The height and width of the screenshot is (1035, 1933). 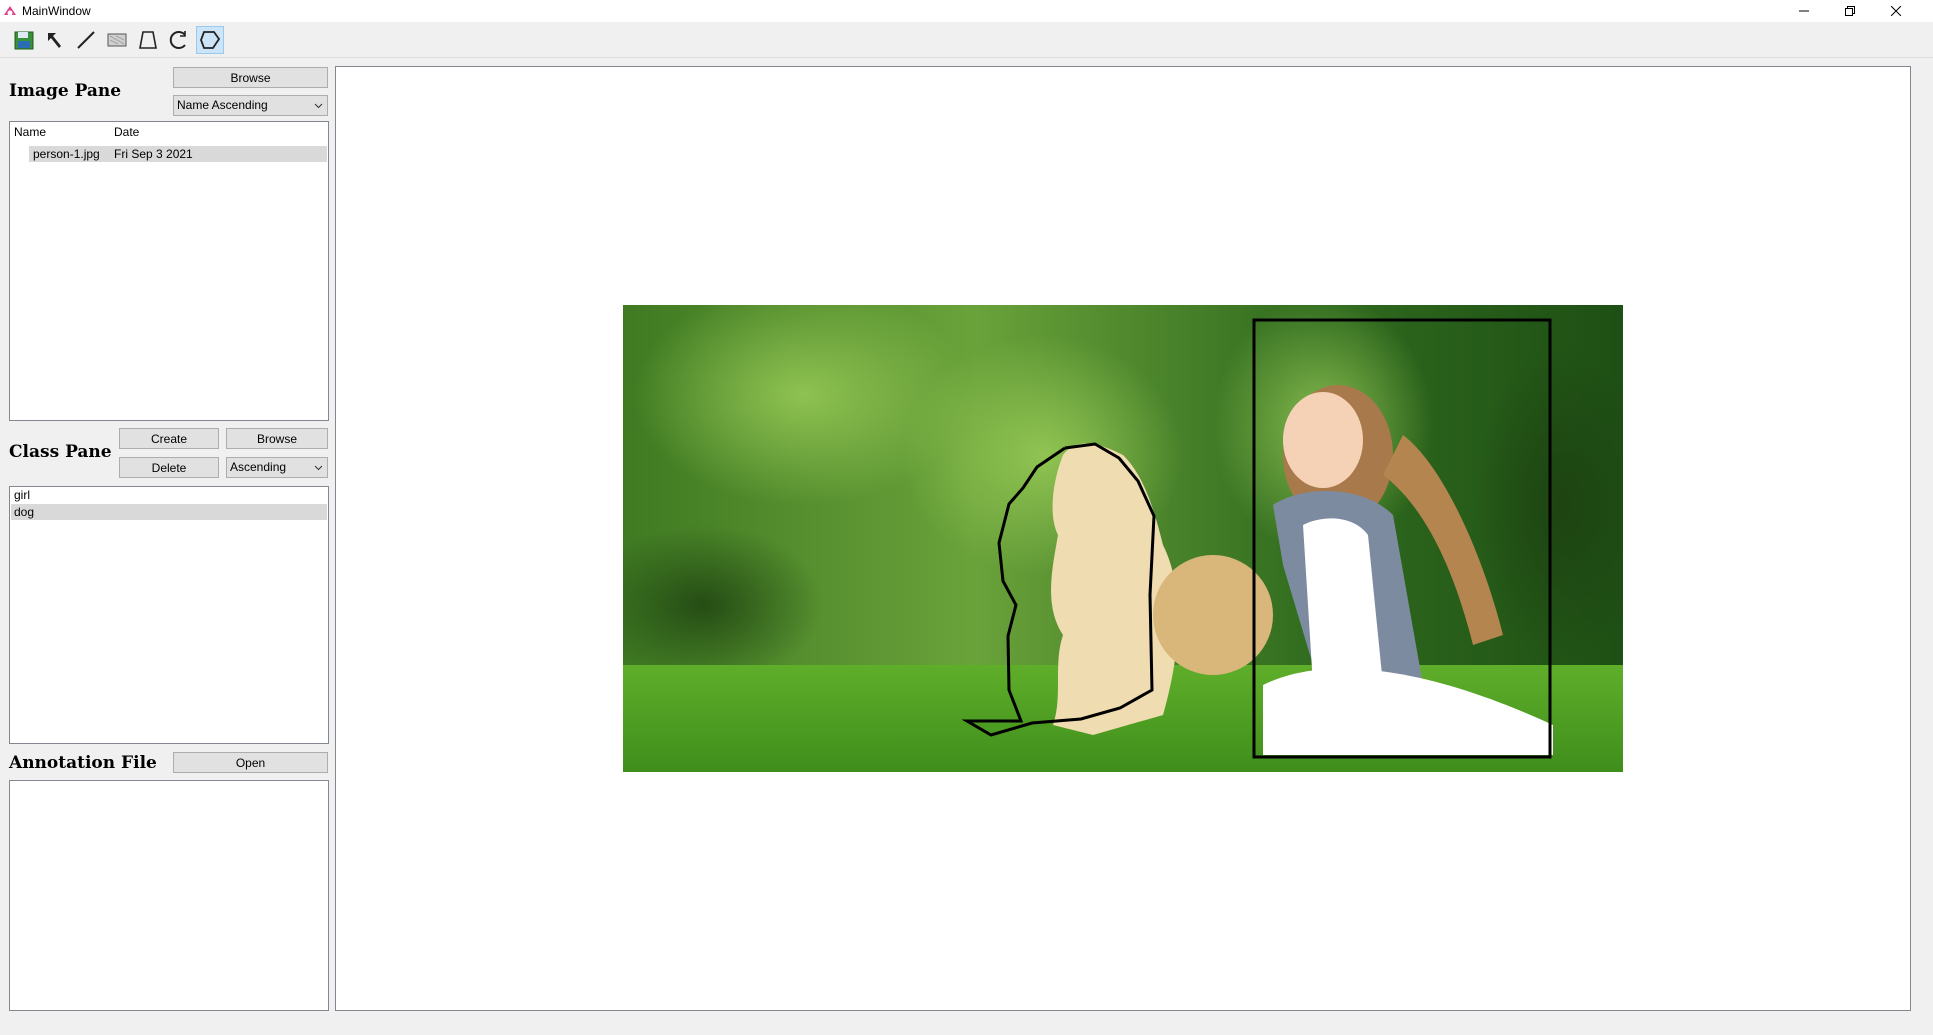 I want to click on save-tool-button, so click(x=24, y=40).